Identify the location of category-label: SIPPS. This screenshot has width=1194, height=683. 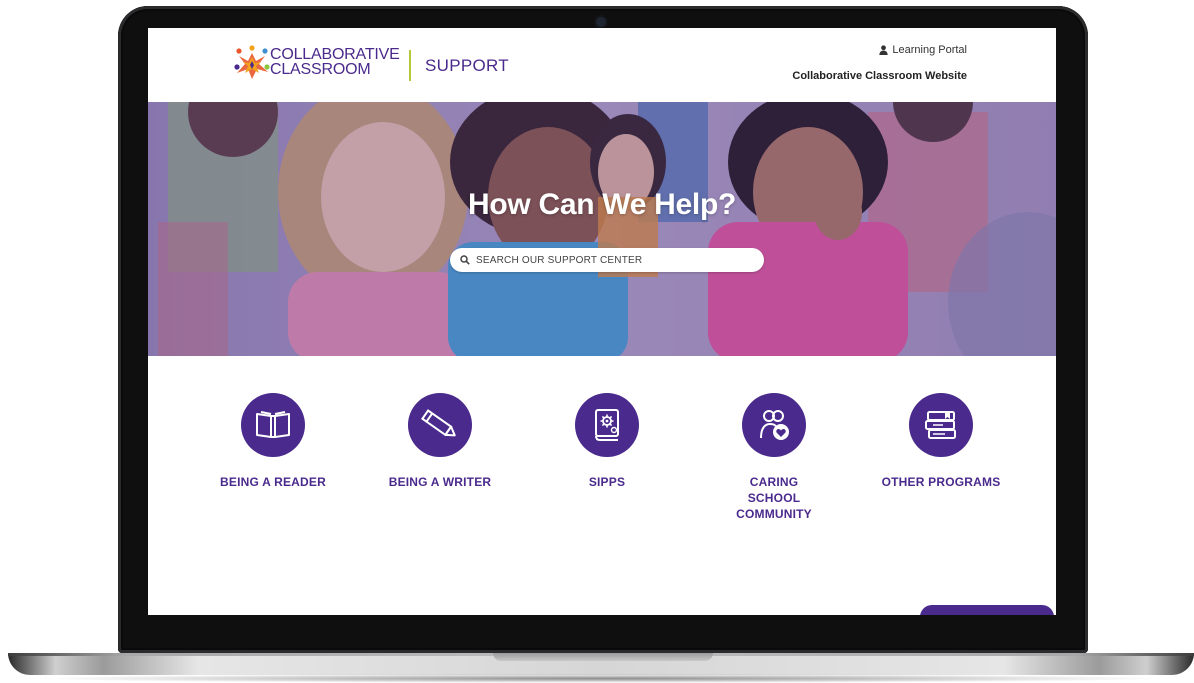
(607, 482).